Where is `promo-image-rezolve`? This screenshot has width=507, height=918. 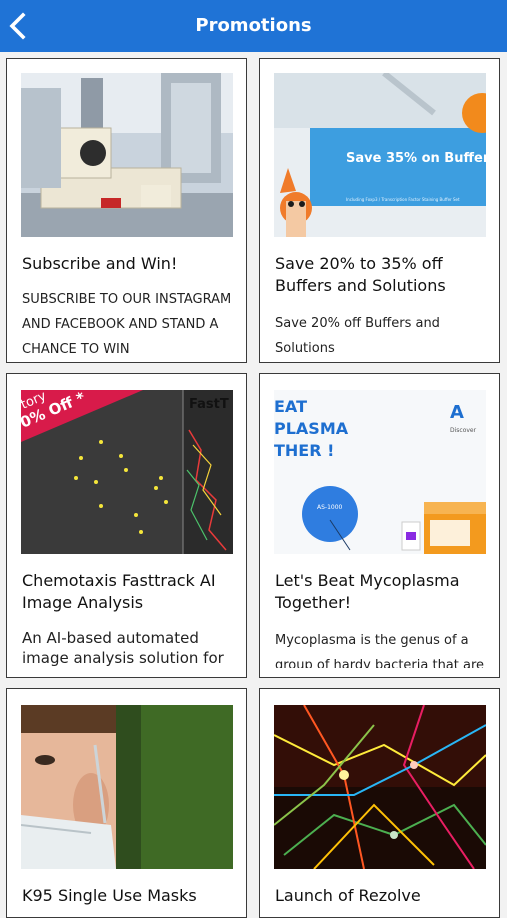
promo-image-rezolve is located at coordinates (380, 787).